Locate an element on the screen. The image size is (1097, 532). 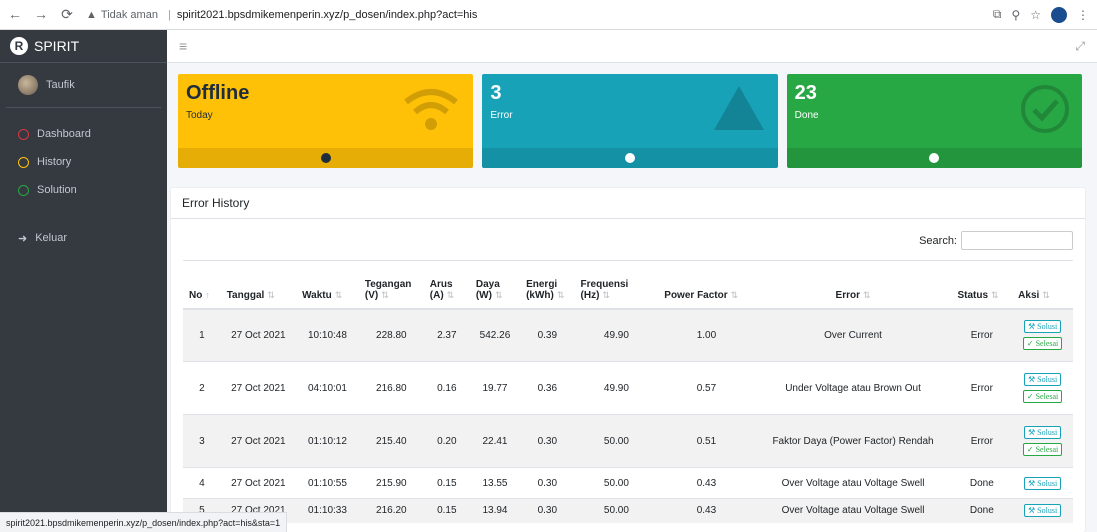
cell-daya: 542.26 is located at coordinates (495, 335).